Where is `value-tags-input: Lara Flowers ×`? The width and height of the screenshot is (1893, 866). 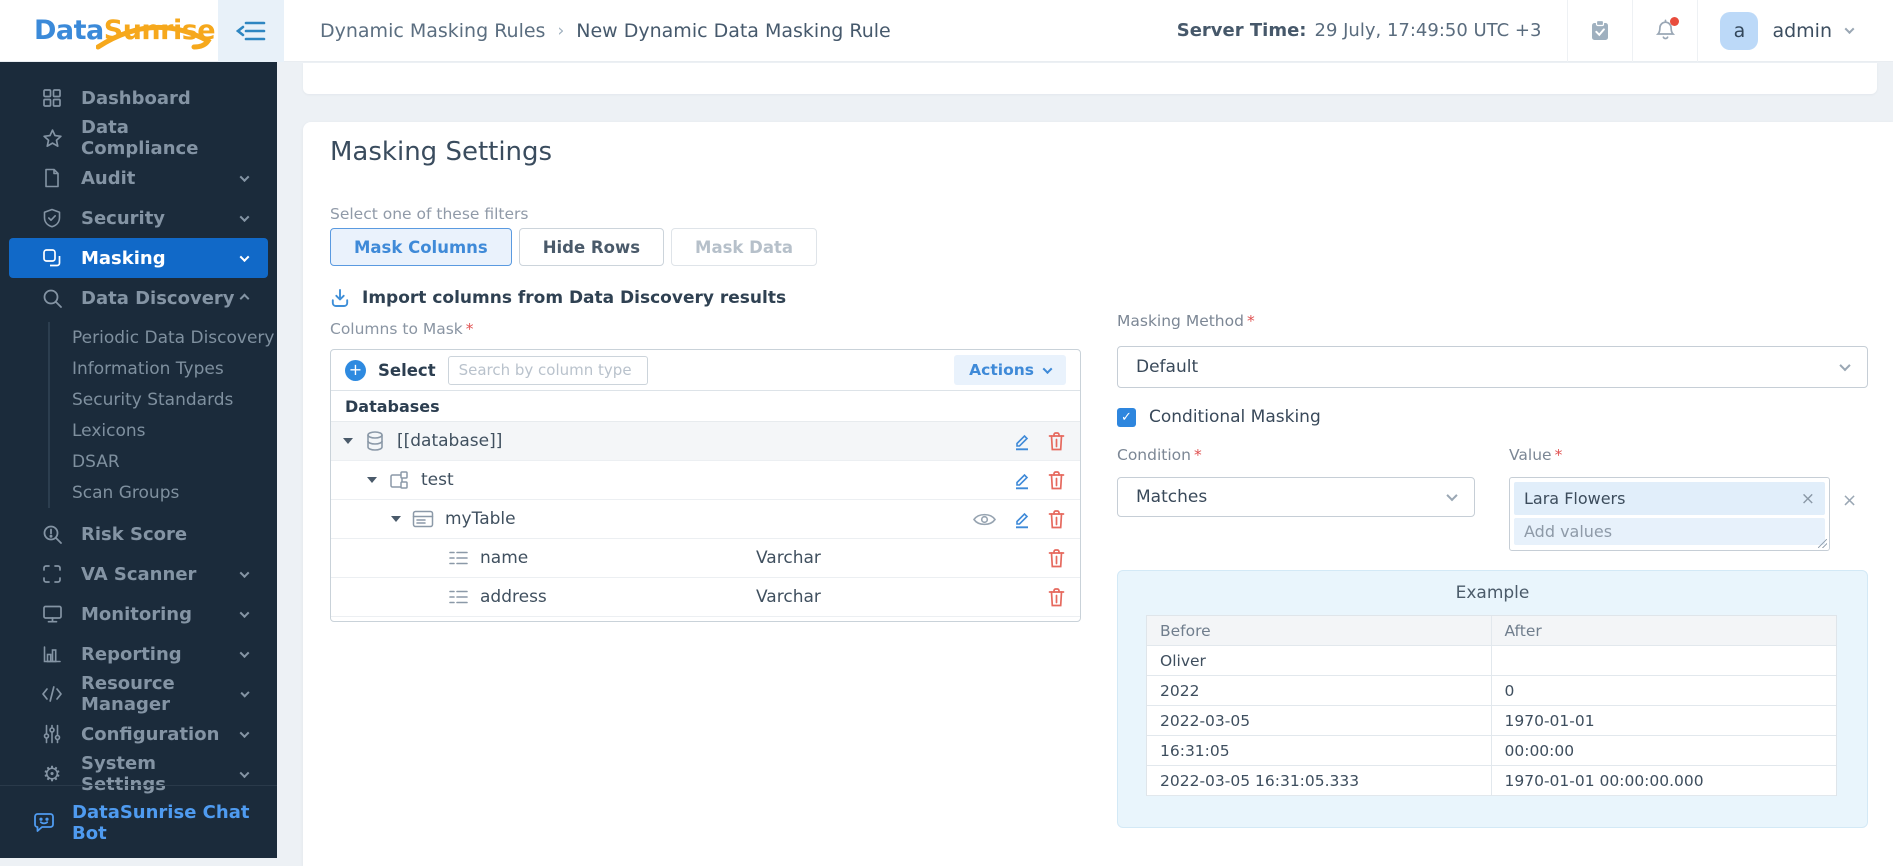 value-tags-input: Lara Flowers × is located at coordinates (1669, 514).